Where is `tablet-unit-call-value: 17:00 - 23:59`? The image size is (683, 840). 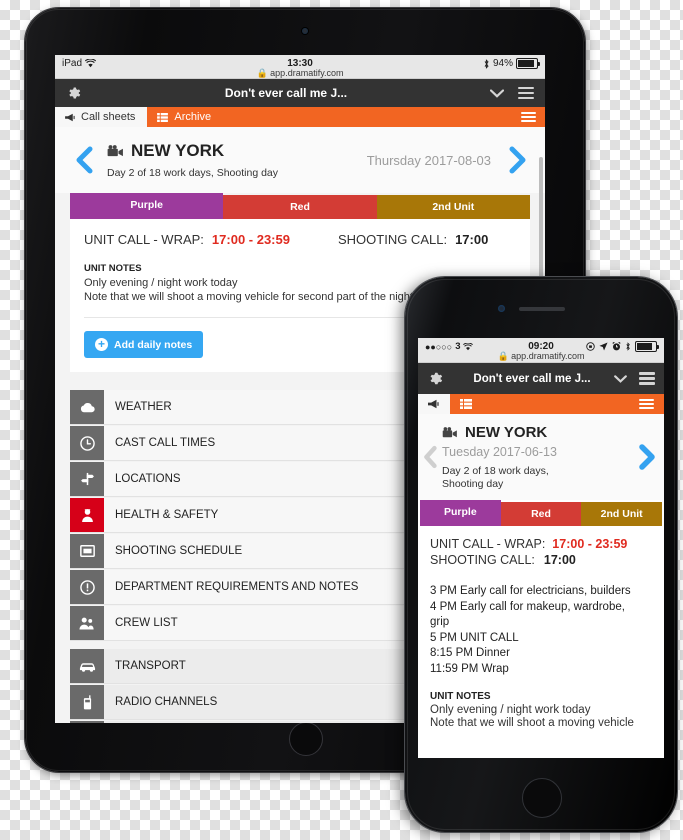 tablet-unit-call-value: 17:00 - 23:59 is located at coordinates (250, 239).